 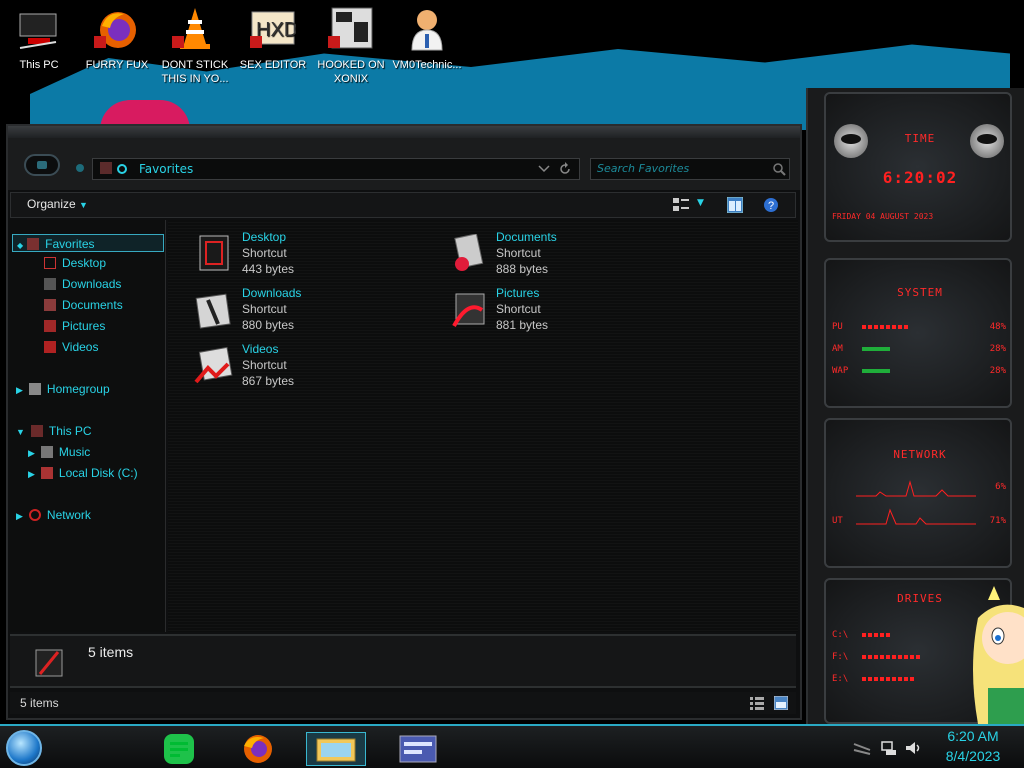 What do you see at coordinates (837, 327) in the screenshot?
I see `row-label: PU` at bounding box center [837, 327].